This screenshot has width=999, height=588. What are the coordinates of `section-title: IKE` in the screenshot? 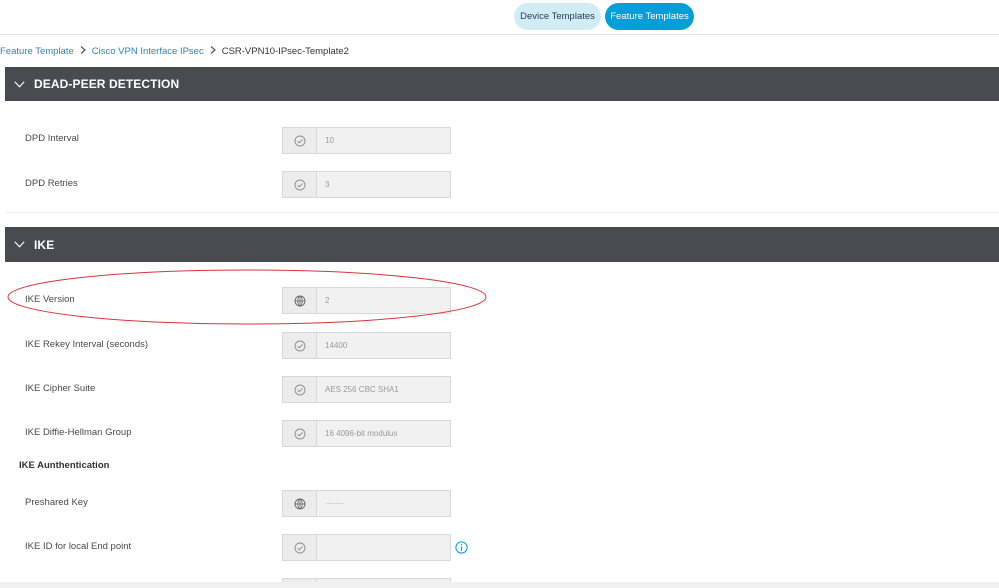 It's located at (44, 244).